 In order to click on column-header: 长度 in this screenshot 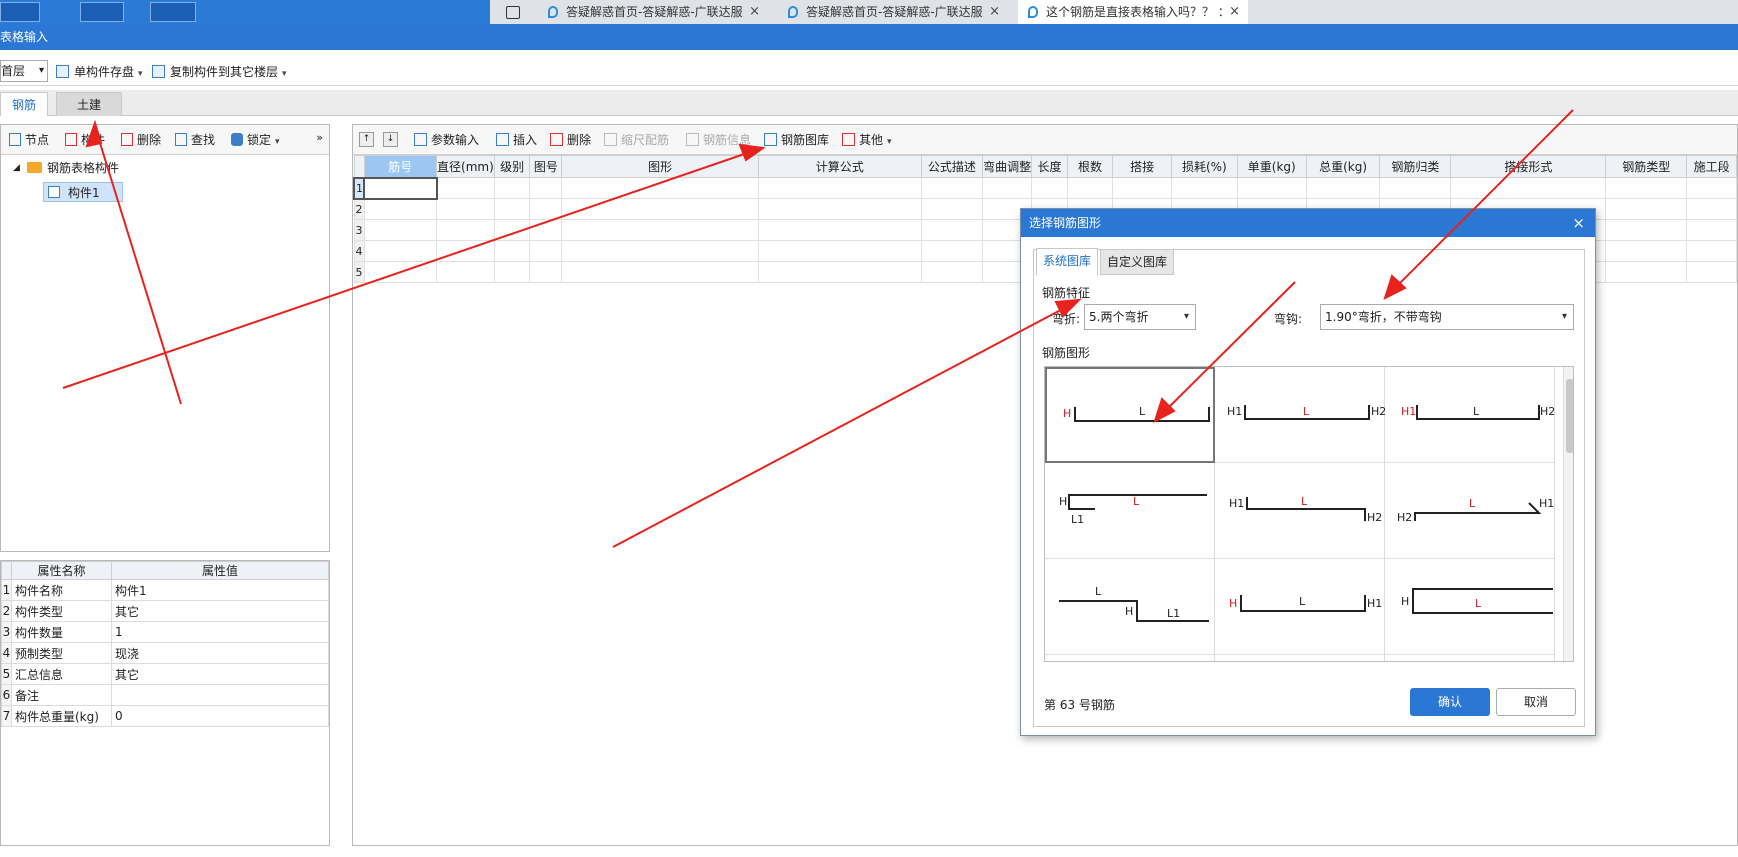, I will do `click(1049, 166)`.